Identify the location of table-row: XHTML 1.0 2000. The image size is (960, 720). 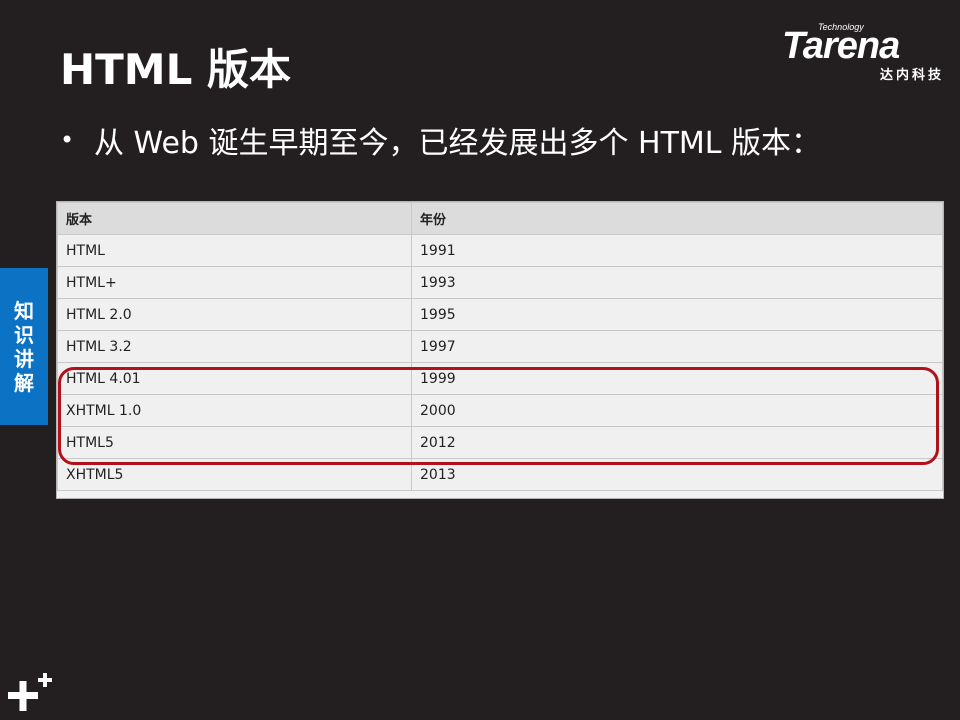
(500, 410).